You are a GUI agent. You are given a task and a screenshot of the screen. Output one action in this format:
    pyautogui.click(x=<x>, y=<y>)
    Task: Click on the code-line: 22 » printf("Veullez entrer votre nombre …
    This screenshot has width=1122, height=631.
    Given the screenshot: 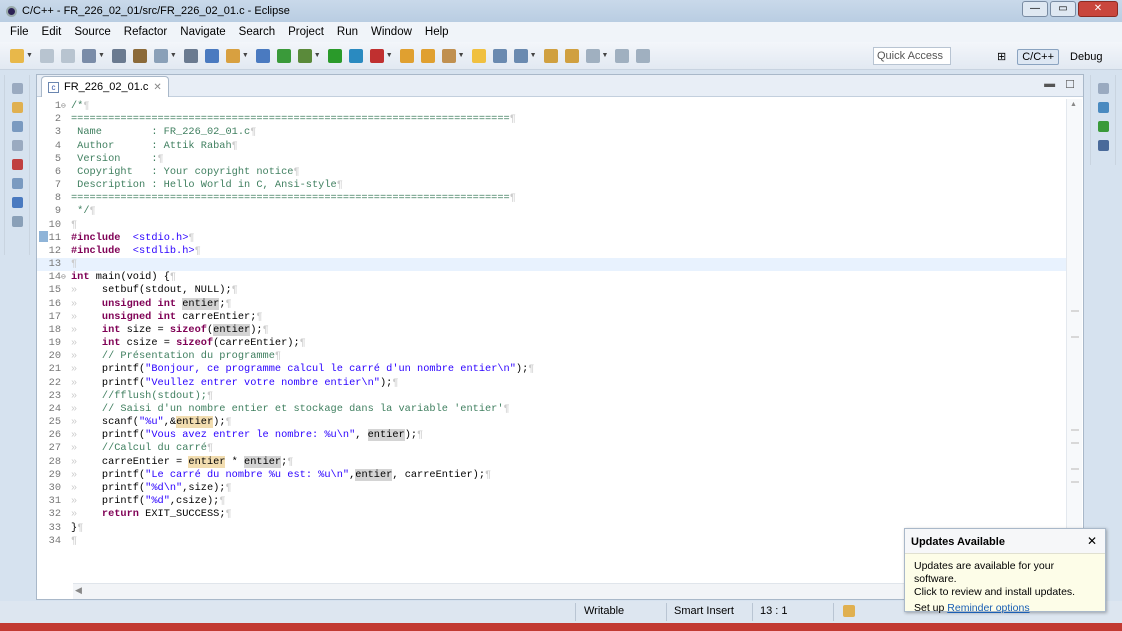 What is the action you would take?
    pyautogui.click(x=552, y=383)
    